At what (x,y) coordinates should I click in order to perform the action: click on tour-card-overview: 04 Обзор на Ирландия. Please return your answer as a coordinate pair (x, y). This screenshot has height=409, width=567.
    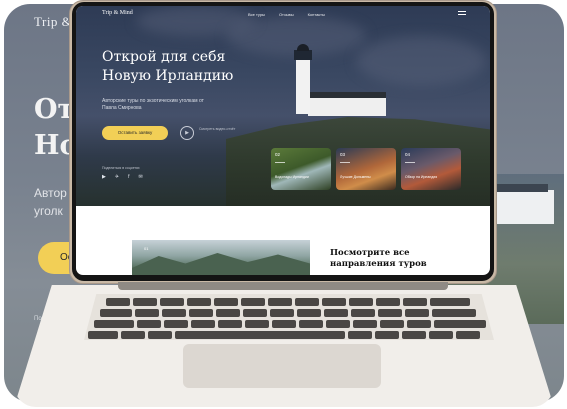
    Looking at the image, I should click on (431, 169).